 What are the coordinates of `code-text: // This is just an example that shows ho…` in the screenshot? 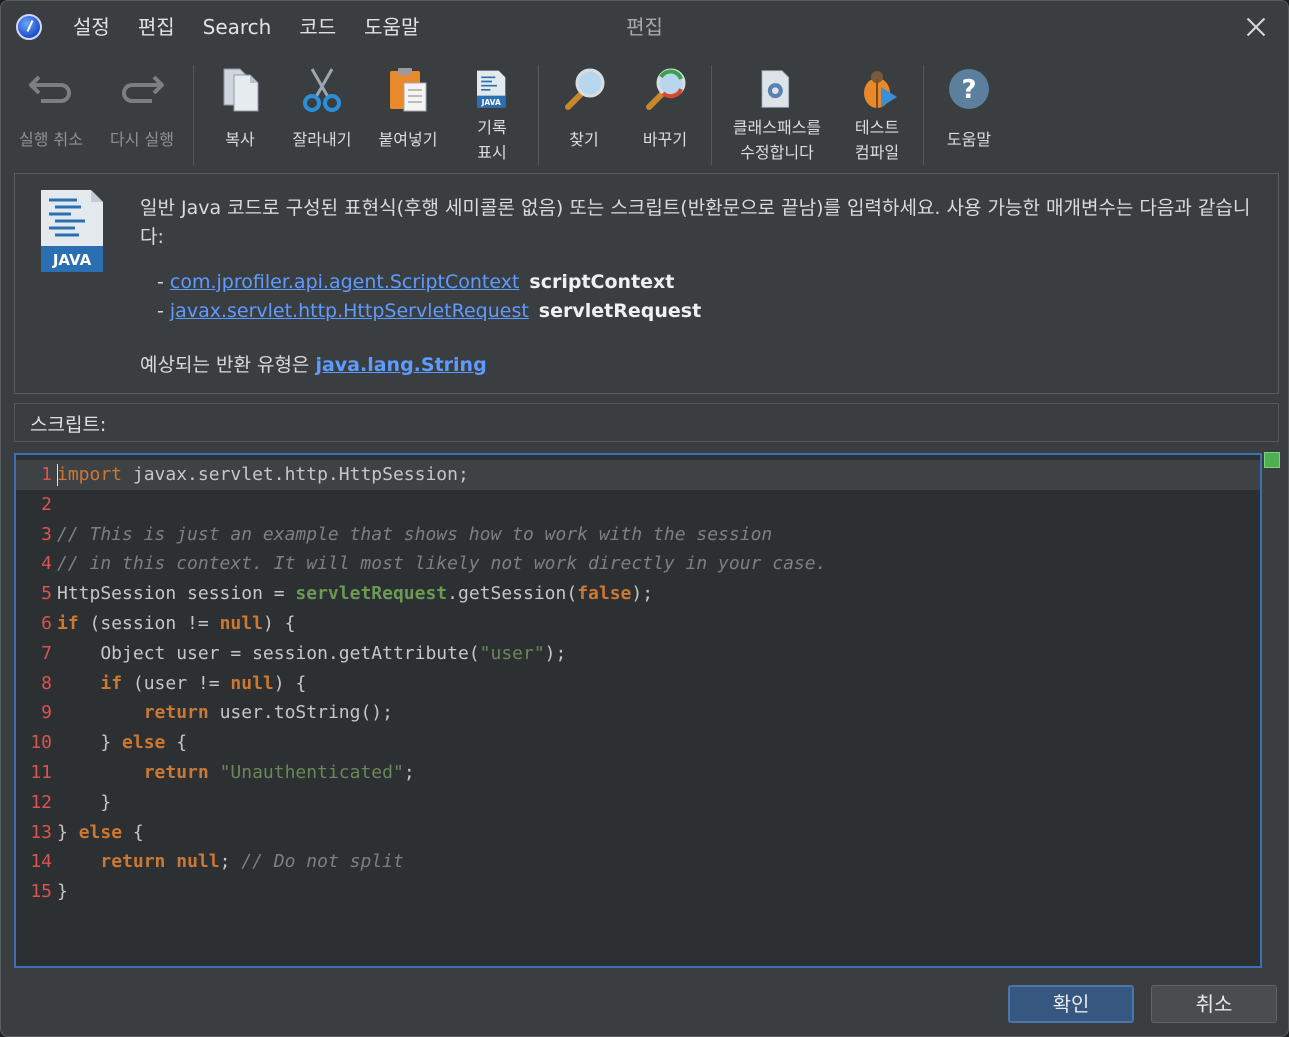 It's located at (415, 534).